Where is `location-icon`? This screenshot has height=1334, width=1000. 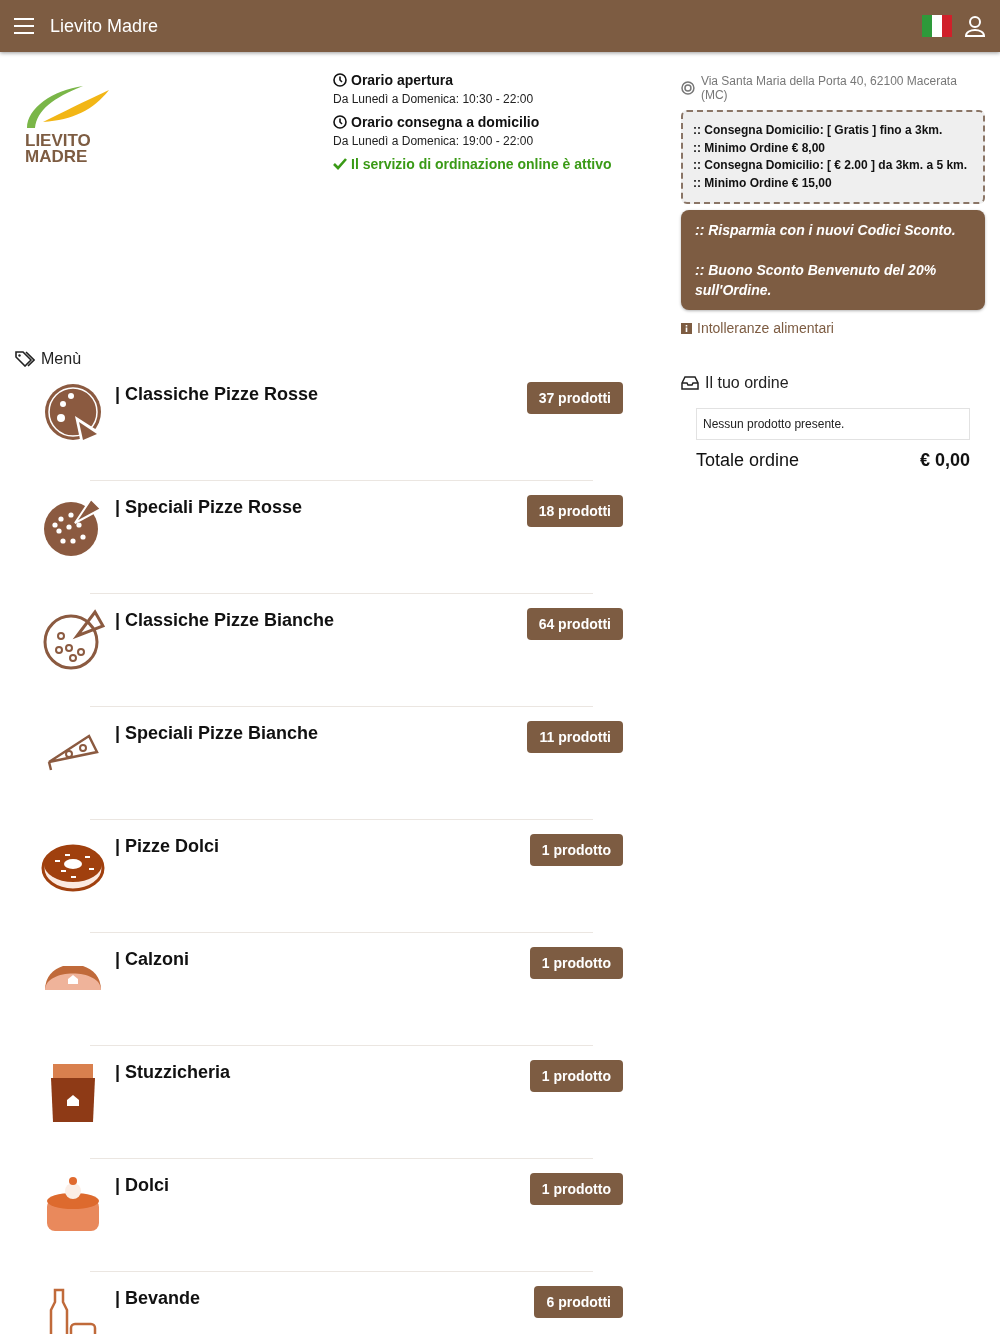
location-icon is located at coordinates (688, 88).